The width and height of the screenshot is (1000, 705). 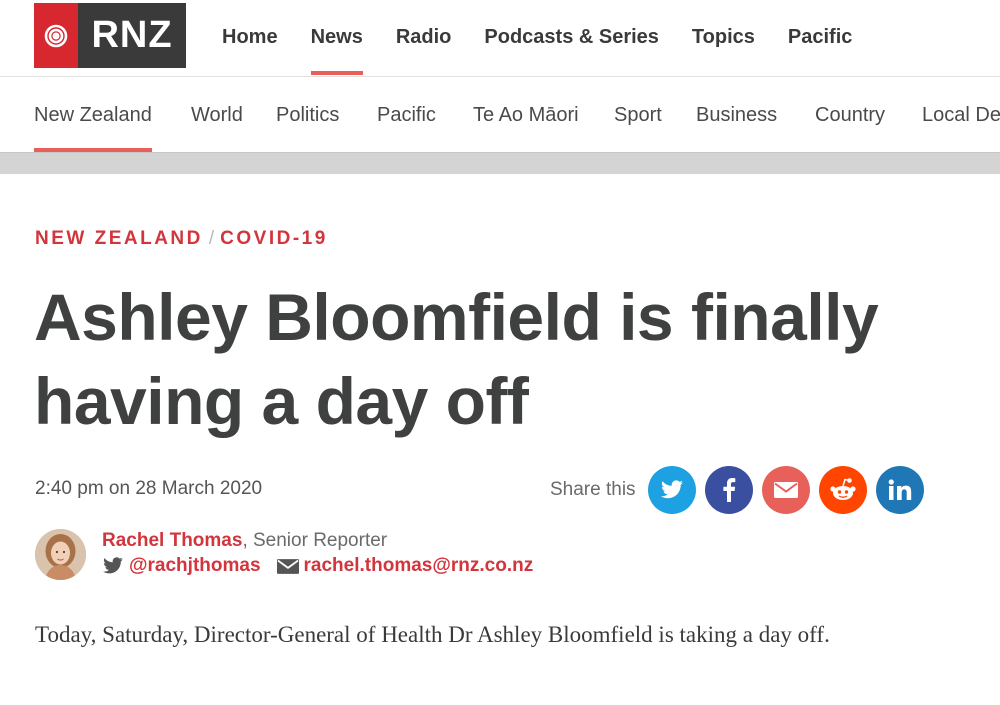 I want to click on share-bar: Share this, so click(x=737, y=490).